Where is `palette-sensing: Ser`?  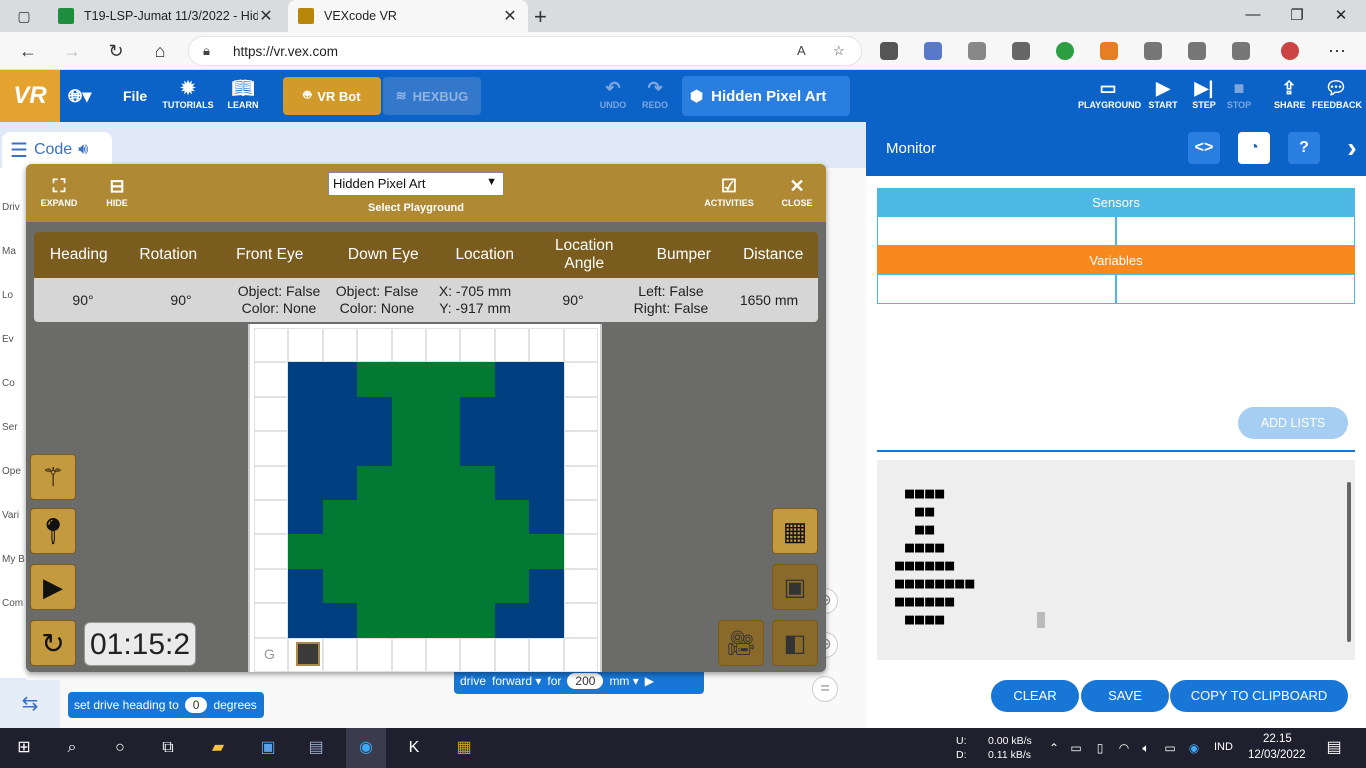 palette-sensing: Ser is located at coordinates (10, 427).